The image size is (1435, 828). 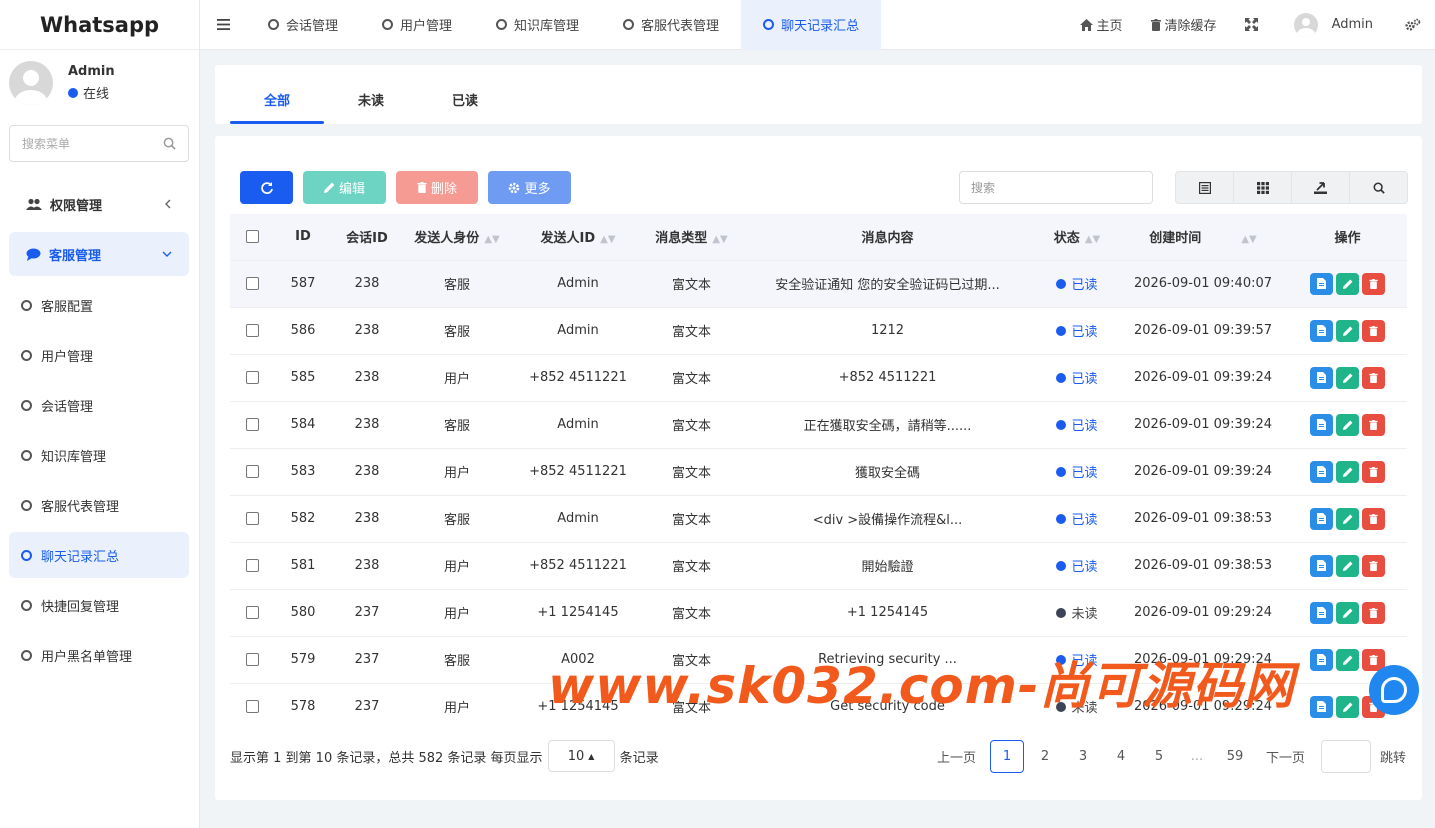 I want to click on advanced-search-icon, so click(x=1378, y=187).